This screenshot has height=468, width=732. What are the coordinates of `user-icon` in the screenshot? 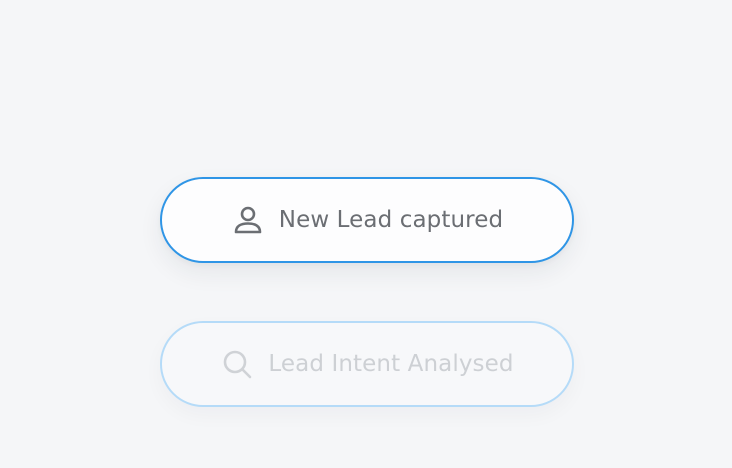 It's located at (248, 220).